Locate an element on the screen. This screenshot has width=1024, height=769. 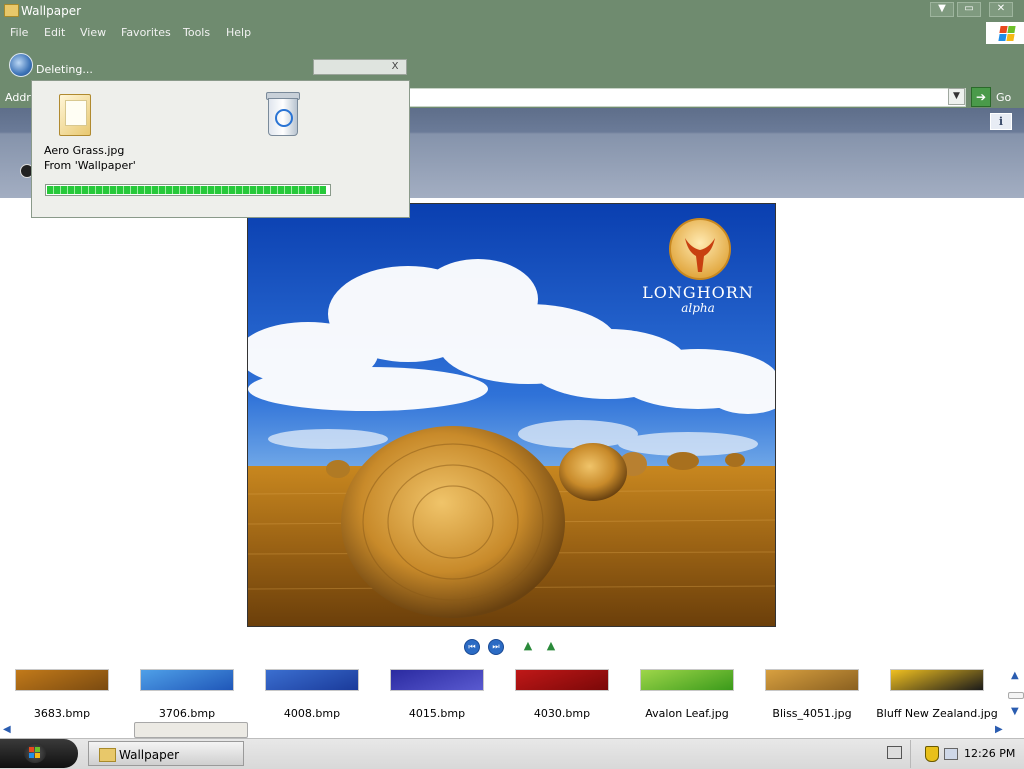
close-button: ✕ is located at coordinates (1001, 9).